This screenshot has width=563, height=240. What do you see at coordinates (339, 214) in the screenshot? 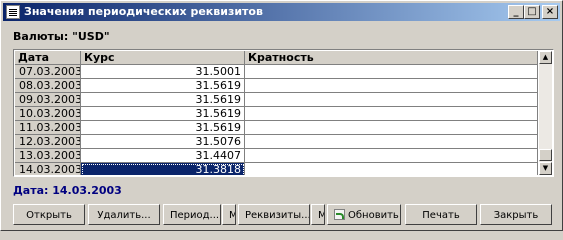
I see `refresh-icon` at bounding box center [339, 214].